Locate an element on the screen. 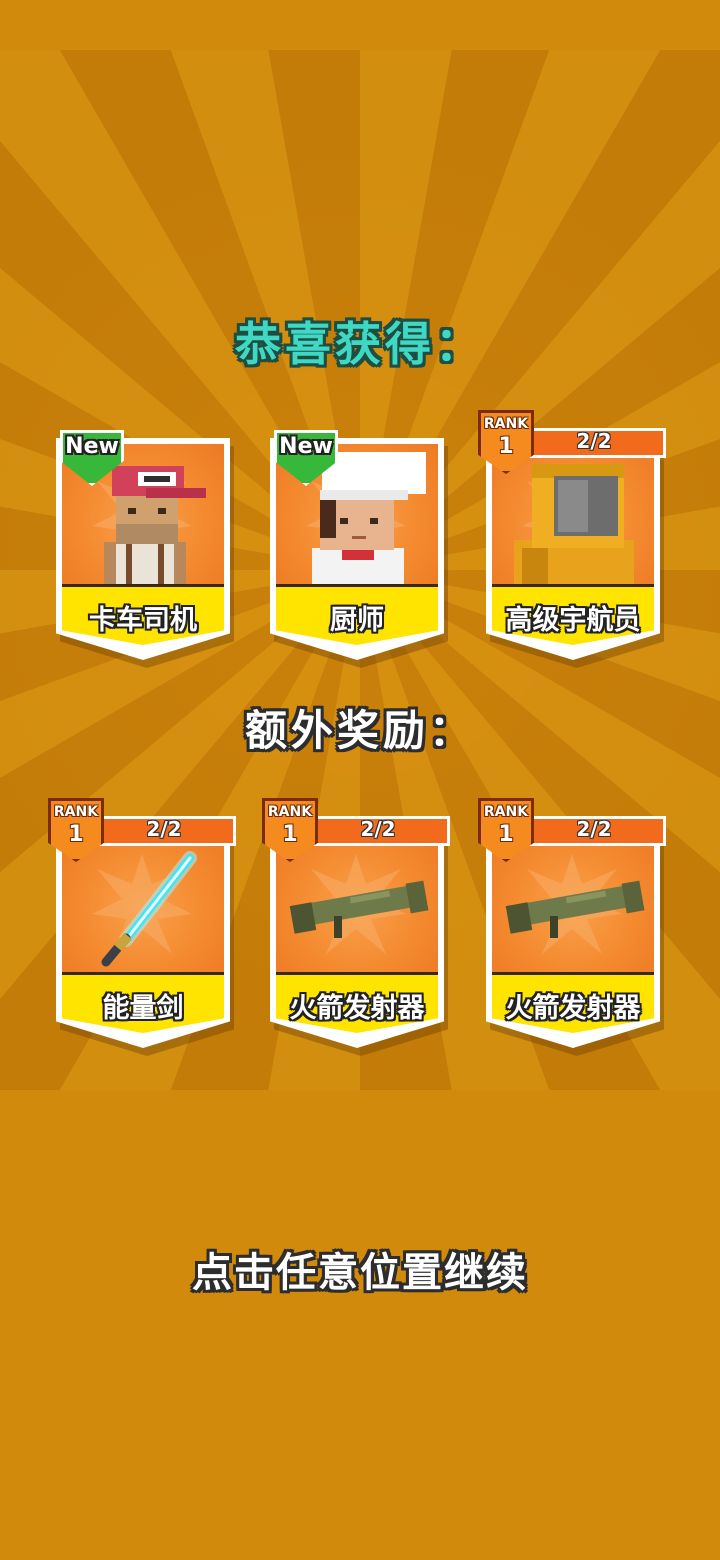  reward-card-truck-driver: 卡车司机 New is located at coordinates (143, 549).